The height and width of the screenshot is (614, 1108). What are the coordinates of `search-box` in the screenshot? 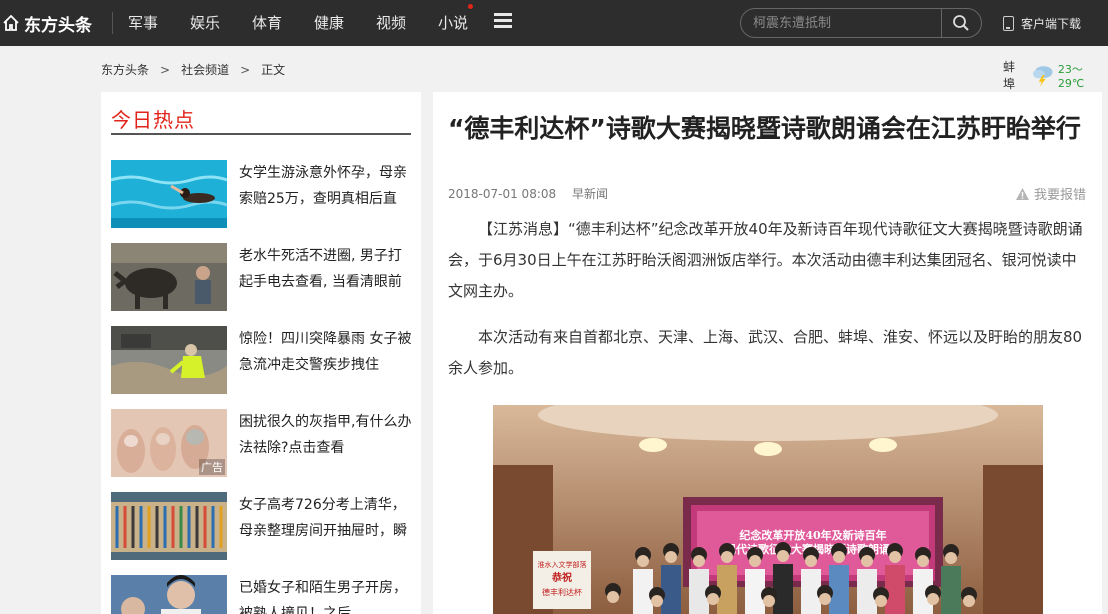 It's located at (861, 23).